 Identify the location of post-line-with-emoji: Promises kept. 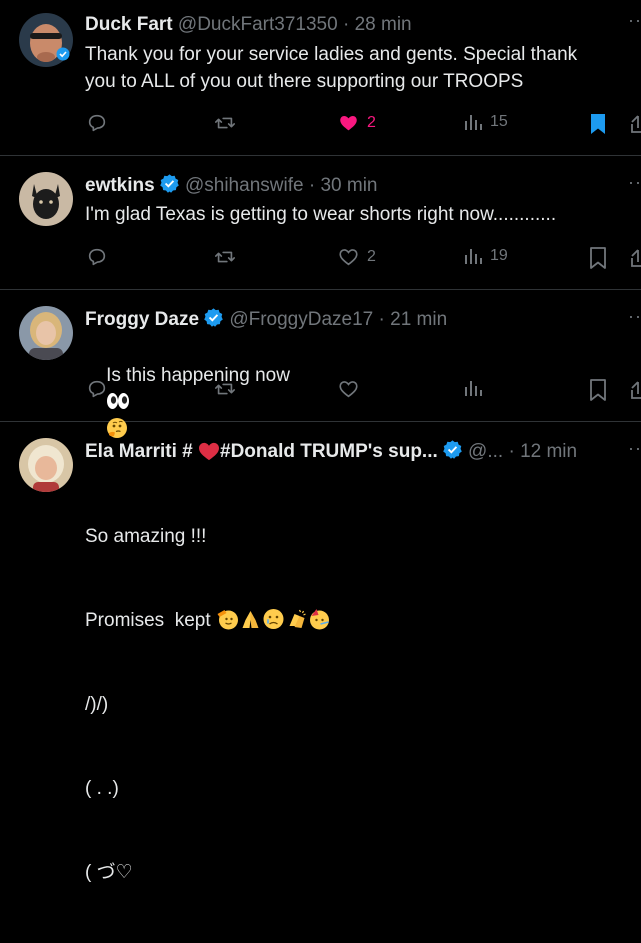
(208, 621).